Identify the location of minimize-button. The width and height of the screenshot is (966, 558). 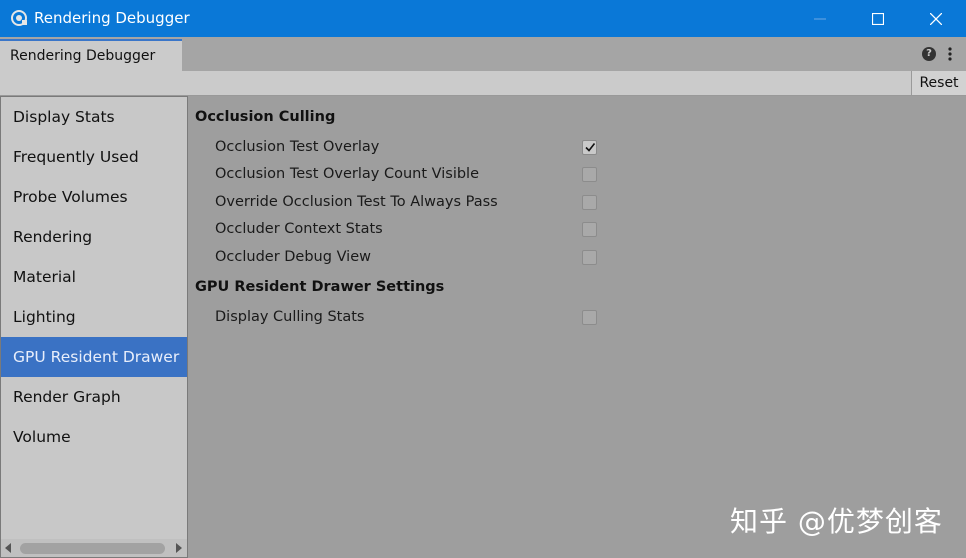
(820, 18).